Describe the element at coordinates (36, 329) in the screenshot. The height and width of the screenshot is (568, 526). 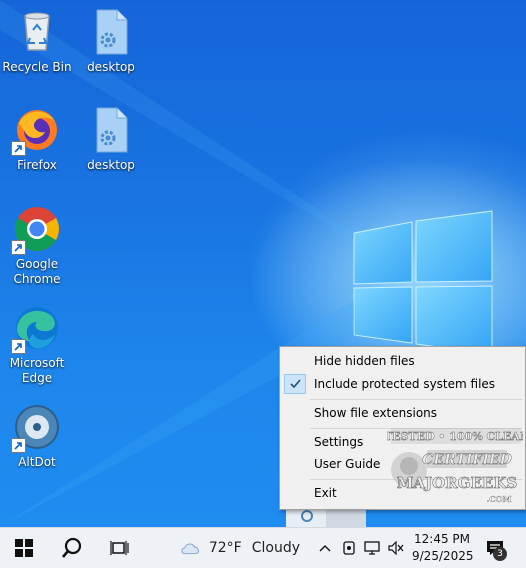
I see `edge-icon` at that location.